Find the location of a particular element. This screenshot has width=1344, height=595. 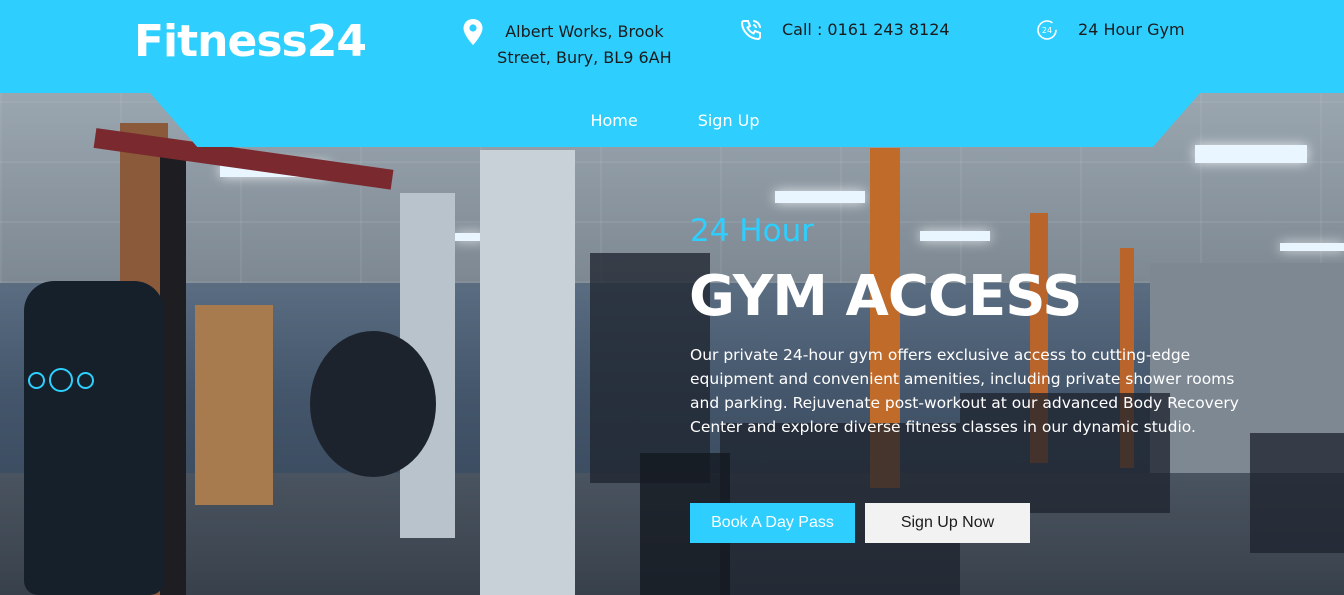

punching-bag is located at coordinates (94, 438).